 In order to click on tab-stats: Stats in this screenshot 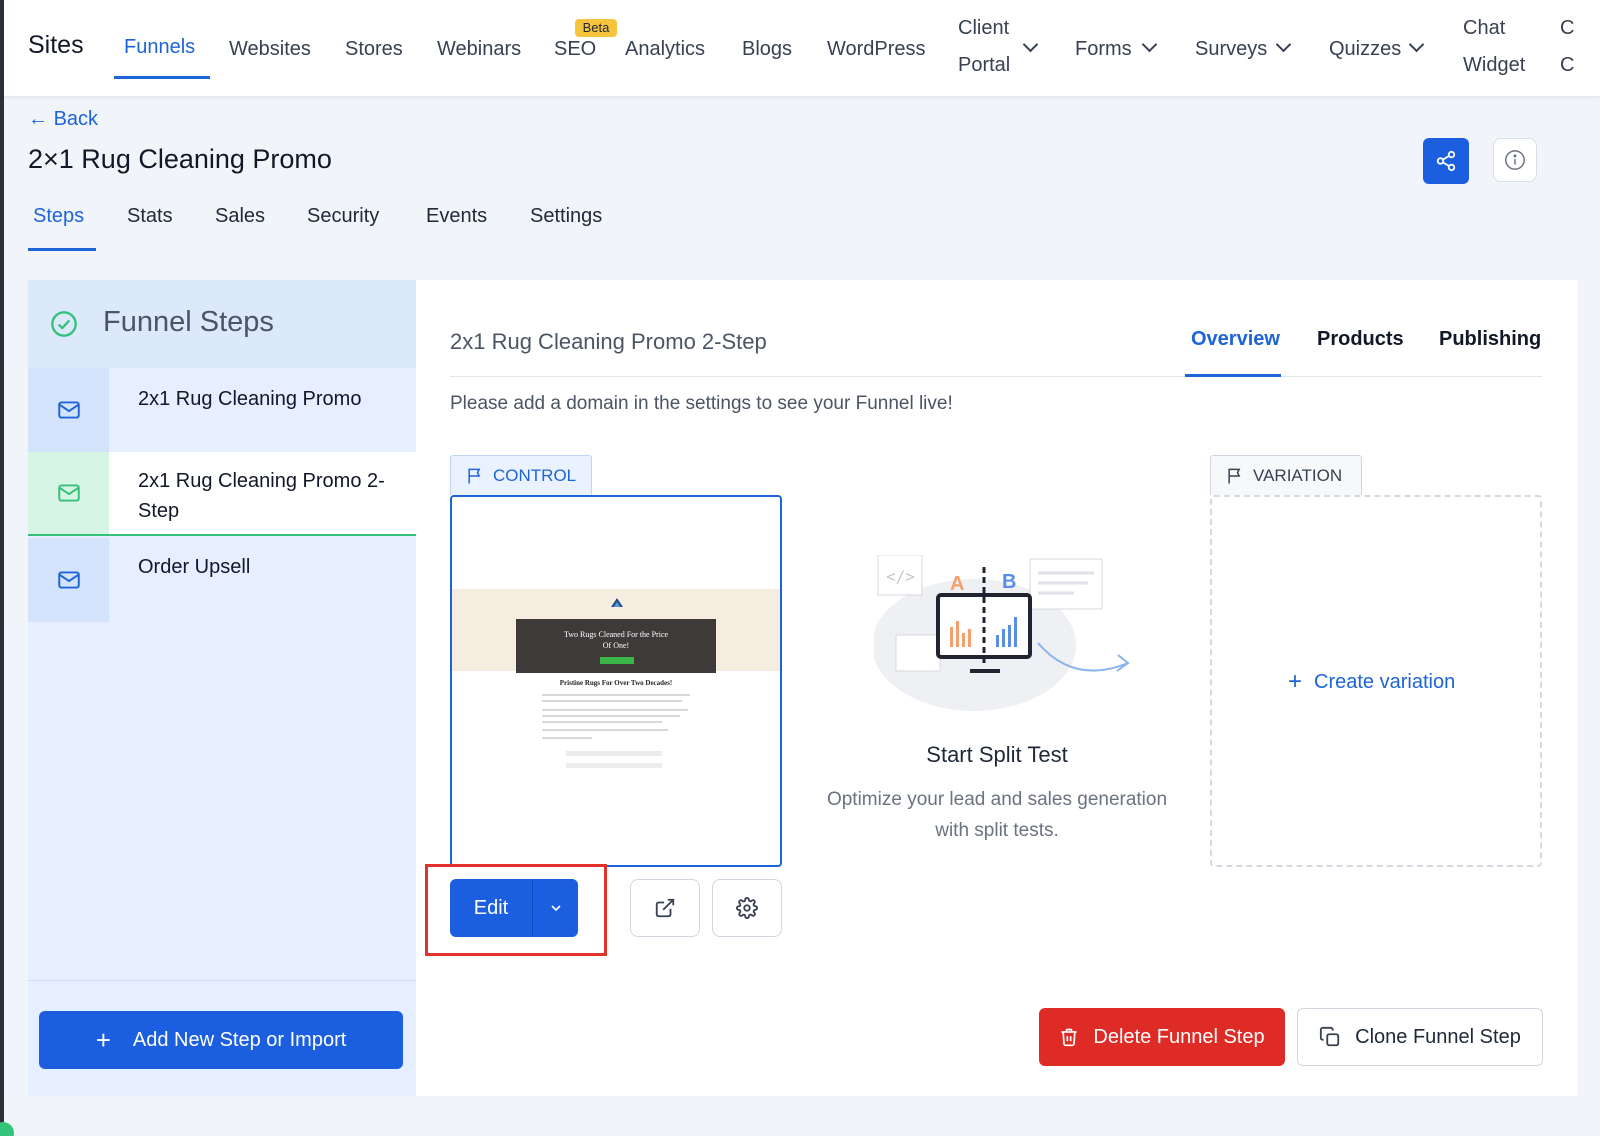, I will do `click(150, 216)`.